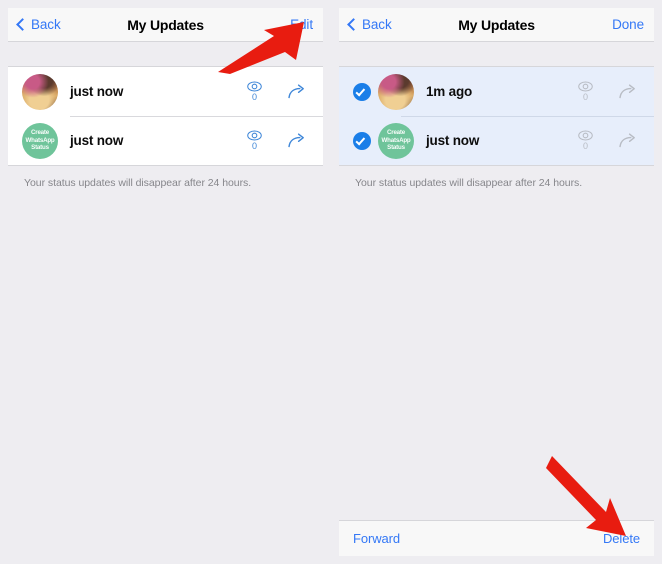 The height and width of the screenshot is (564, 662). What do you see at coordinates (165, 54) in the screenshot?
I see `top-spacer-left` at bounding box center [165, 54].